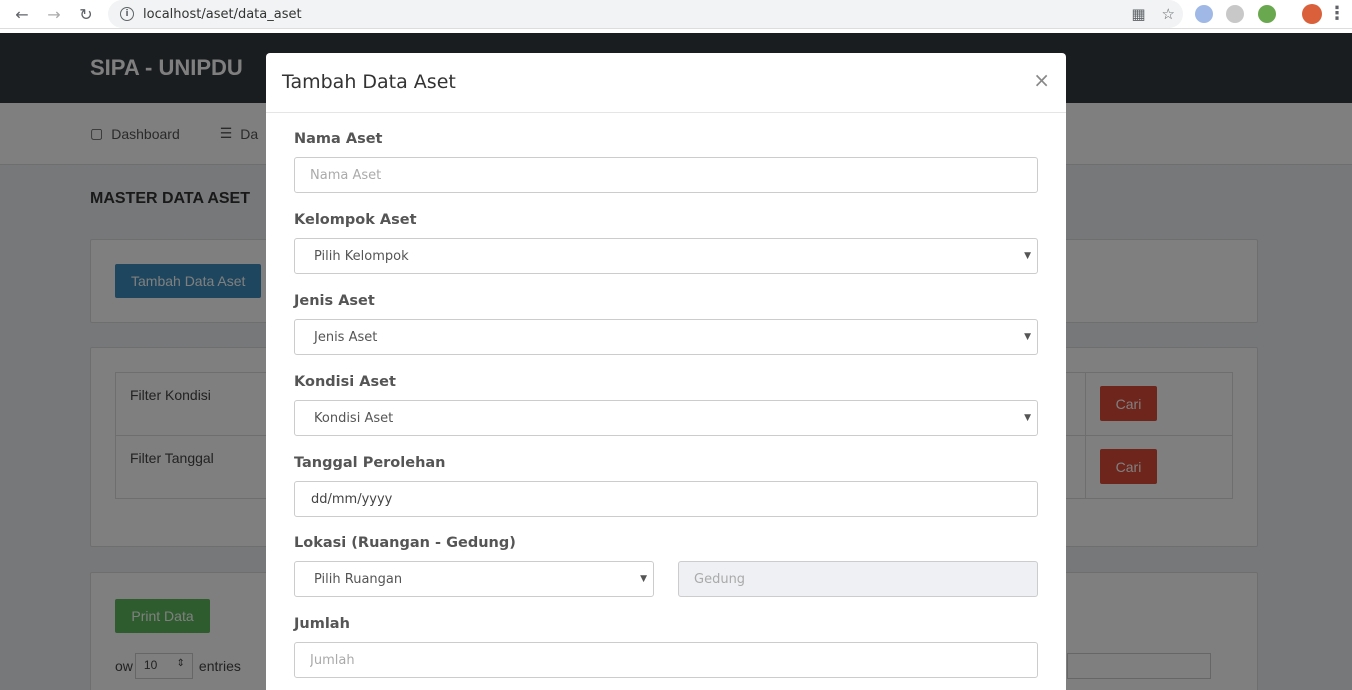 Image resolution: width=1352 pixels, height=690 pixels. I want to click on star-icon: ☆, so click(1168, 14).